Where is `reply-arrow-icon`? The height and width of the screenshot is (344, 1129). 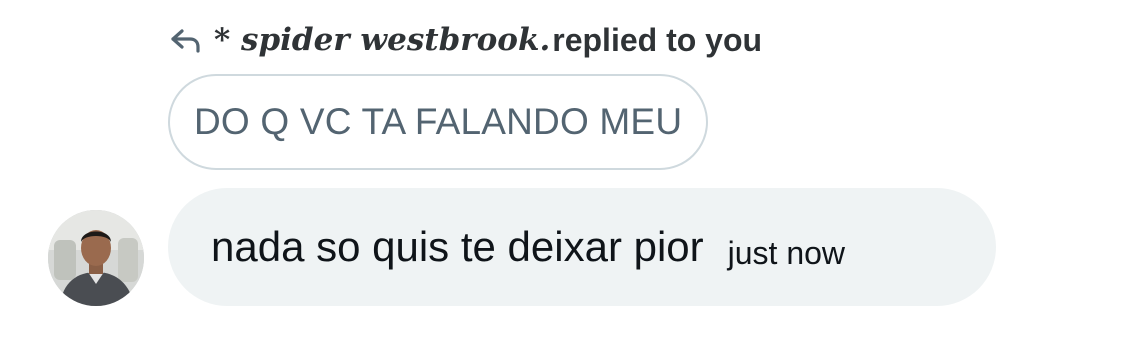 reply-arrow-icon is located at coordinates (185, 40).